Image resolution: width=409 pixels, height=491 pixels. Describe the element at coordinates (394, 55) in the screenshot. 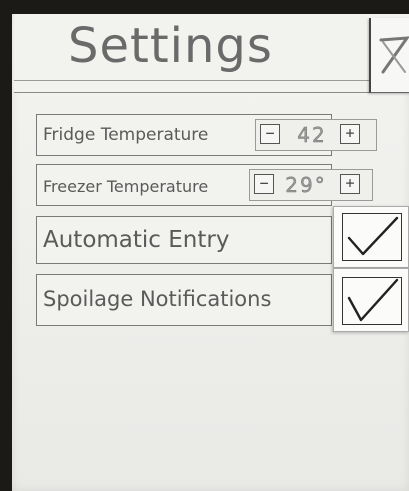

I see `close-icon` at that location.